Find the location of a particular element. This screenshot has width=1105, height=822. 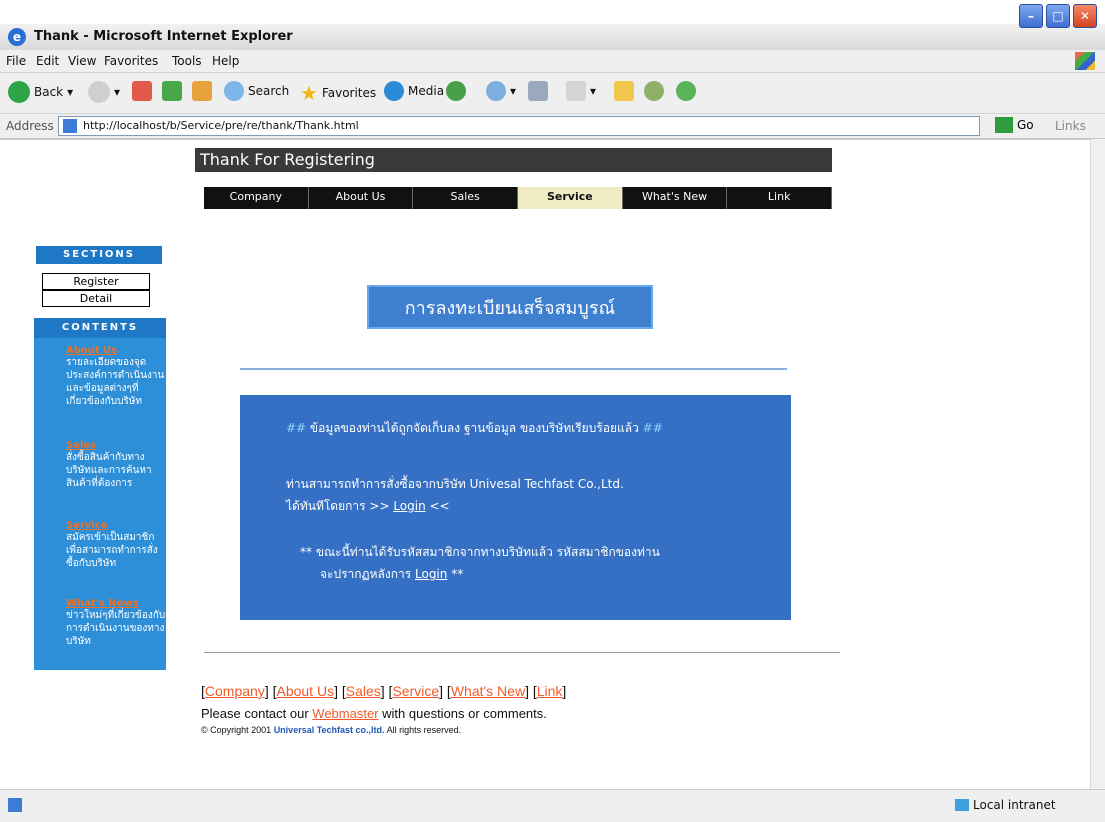

footer-link-company: Company is located at coordinates (235, 691).